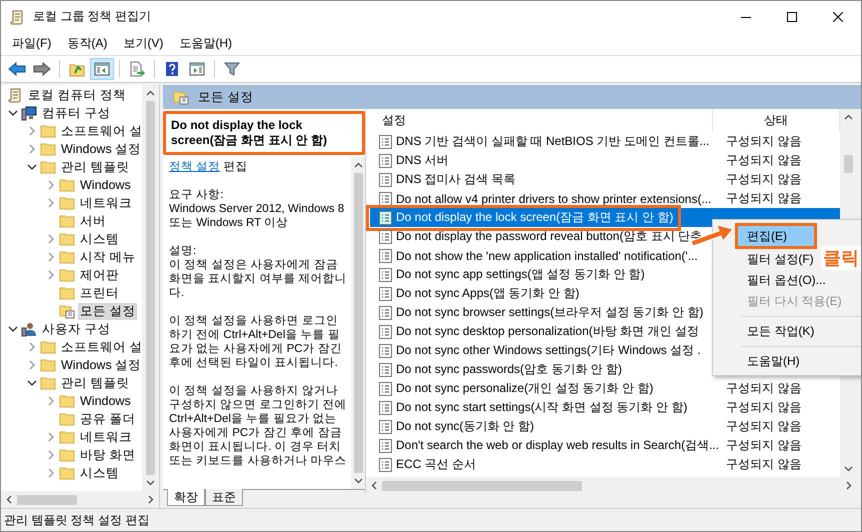  I want to click on callout-text: 클릭, so click(841, 258).